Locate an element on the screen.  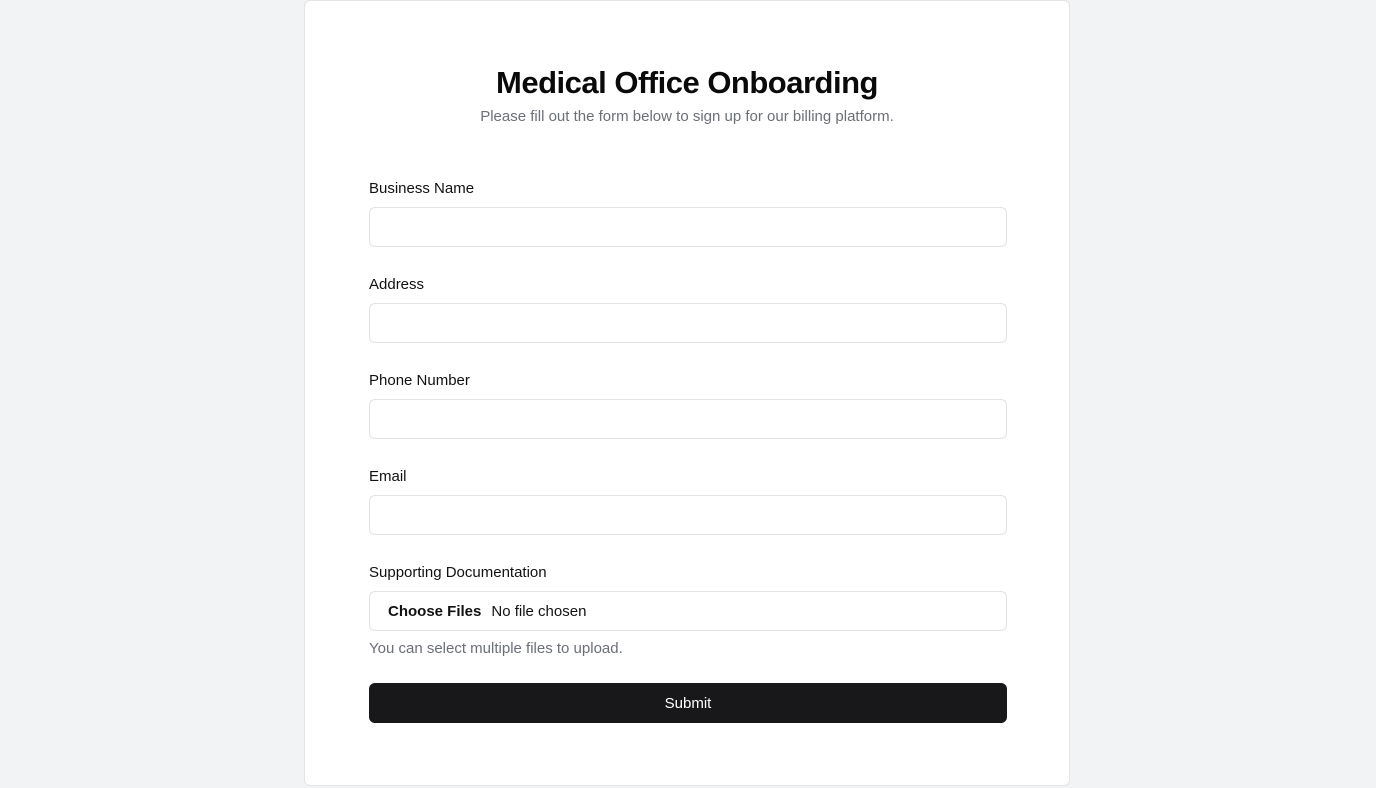
email-input is located at coordinates (688, 515).